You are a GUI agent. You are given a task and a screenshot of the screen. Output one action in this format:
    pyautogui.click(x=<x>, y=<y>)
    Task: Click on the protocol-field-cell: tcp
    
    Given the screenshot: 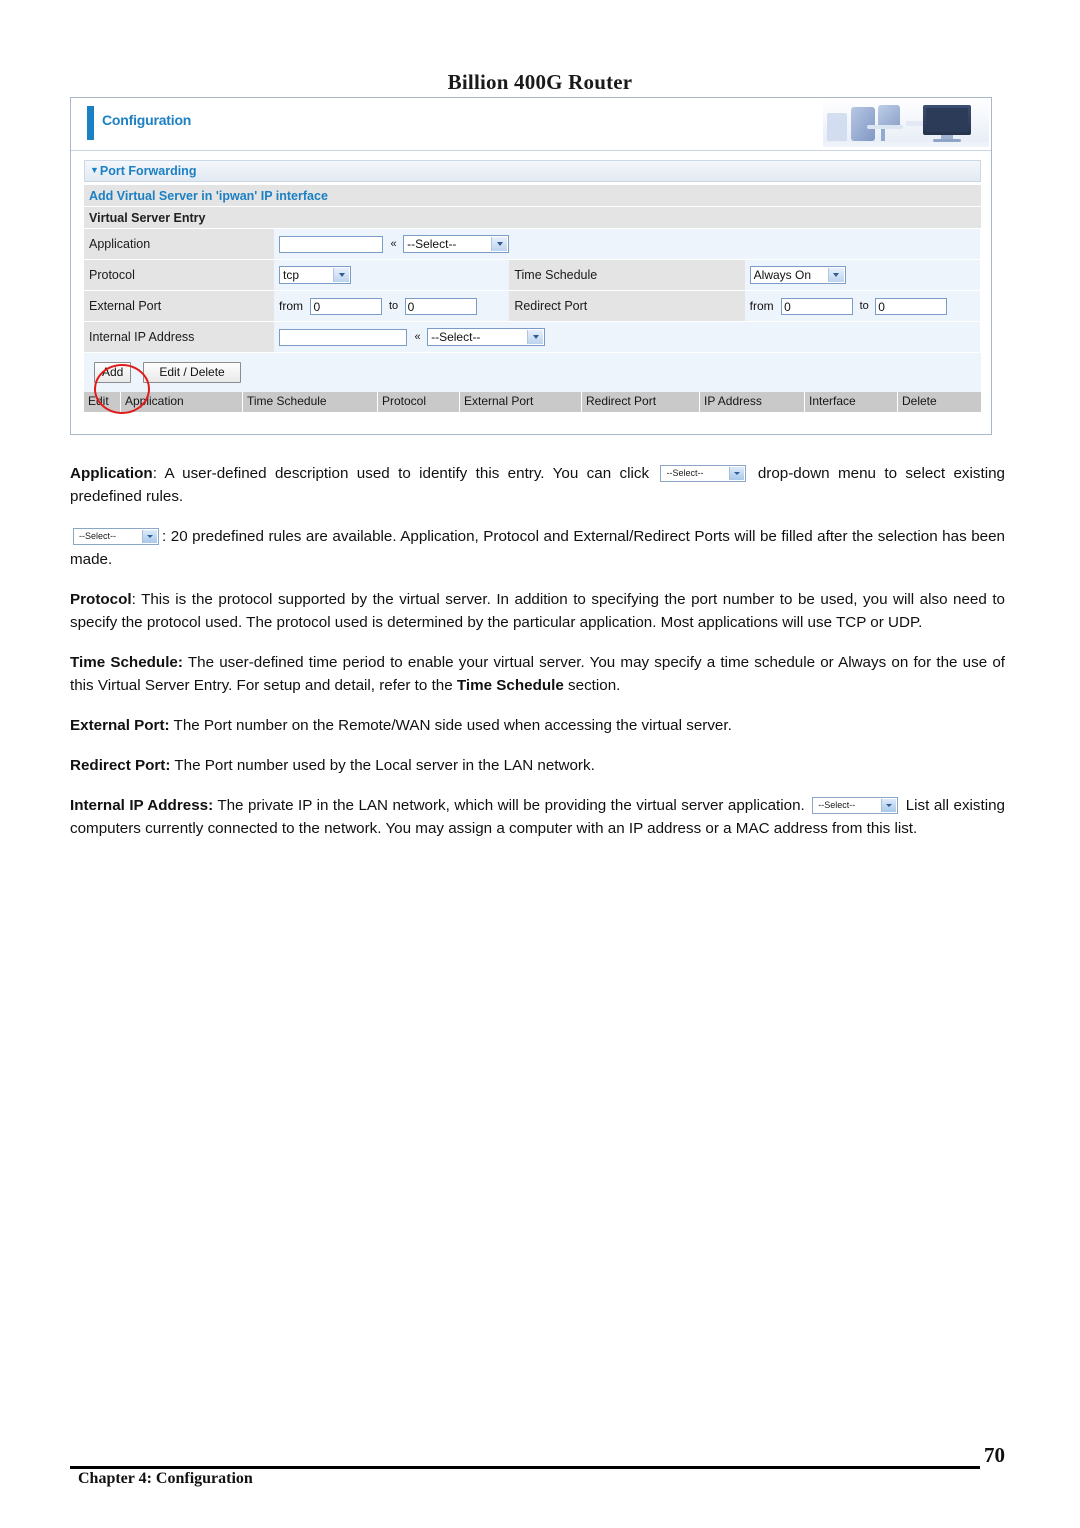 What is the action you would take?
    pyautogui.click(x=392, y=275)
    